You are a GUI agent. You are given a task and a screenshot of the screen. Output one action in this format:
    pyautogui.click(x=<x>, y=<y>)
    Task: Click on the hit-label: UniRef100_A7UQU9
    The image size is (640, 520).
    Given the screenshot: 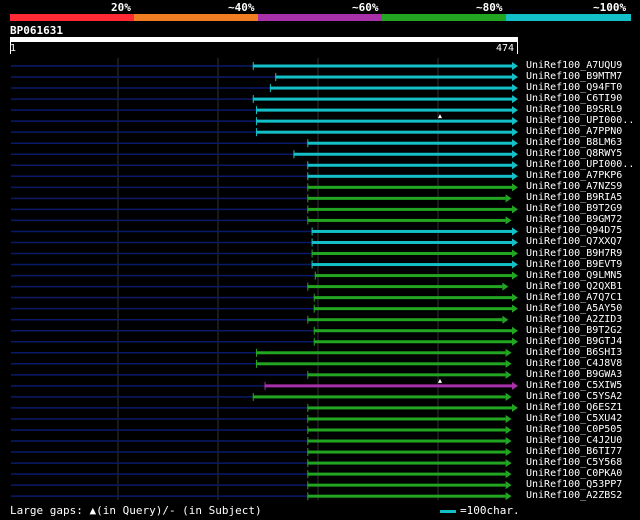 What is the action you would take?
    pyautogui.click(x=574, y=65)
    